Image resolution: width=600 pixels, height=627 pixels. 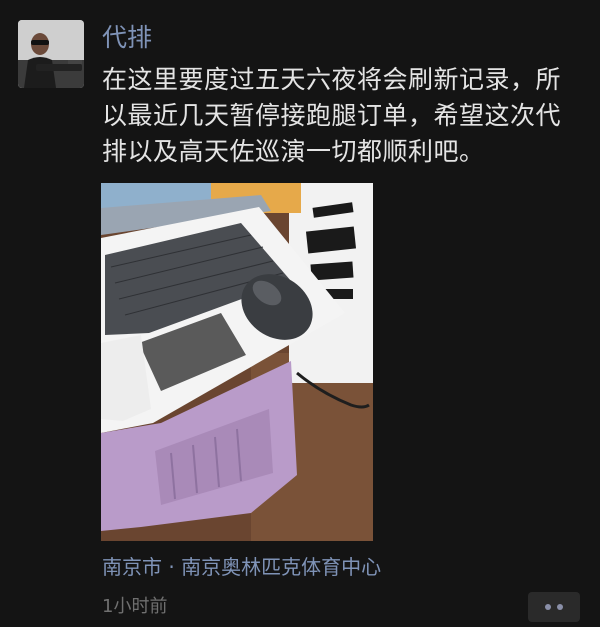 I want to click on post-time: 1小时前, so click(x=135, y=606).